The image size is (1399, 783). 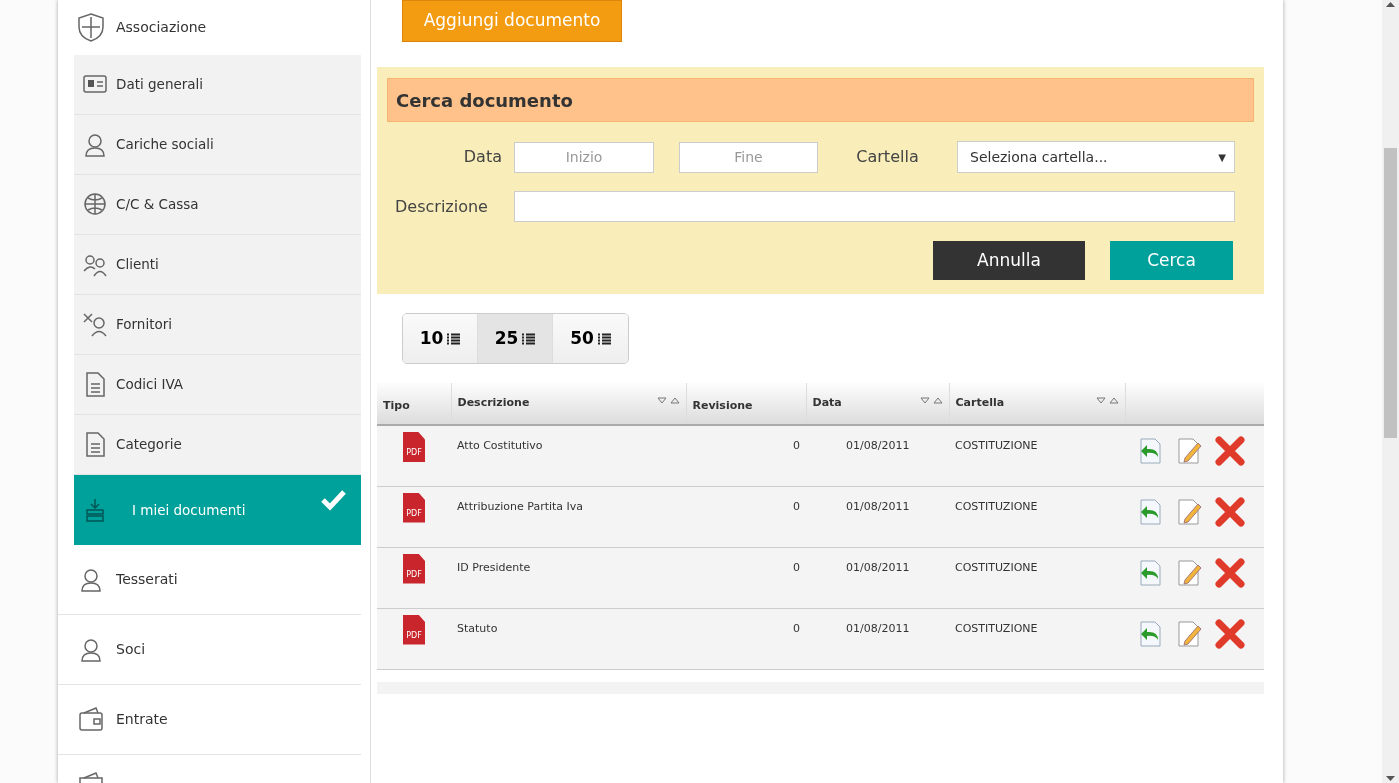 I want to click on globe-icon, so click(x=95, y=204).